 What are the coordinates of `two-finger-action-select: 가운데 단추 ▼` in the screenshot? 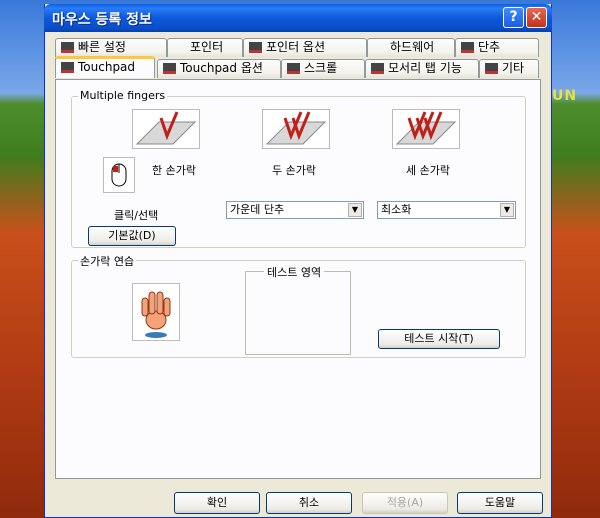 It's located at (295, 210).